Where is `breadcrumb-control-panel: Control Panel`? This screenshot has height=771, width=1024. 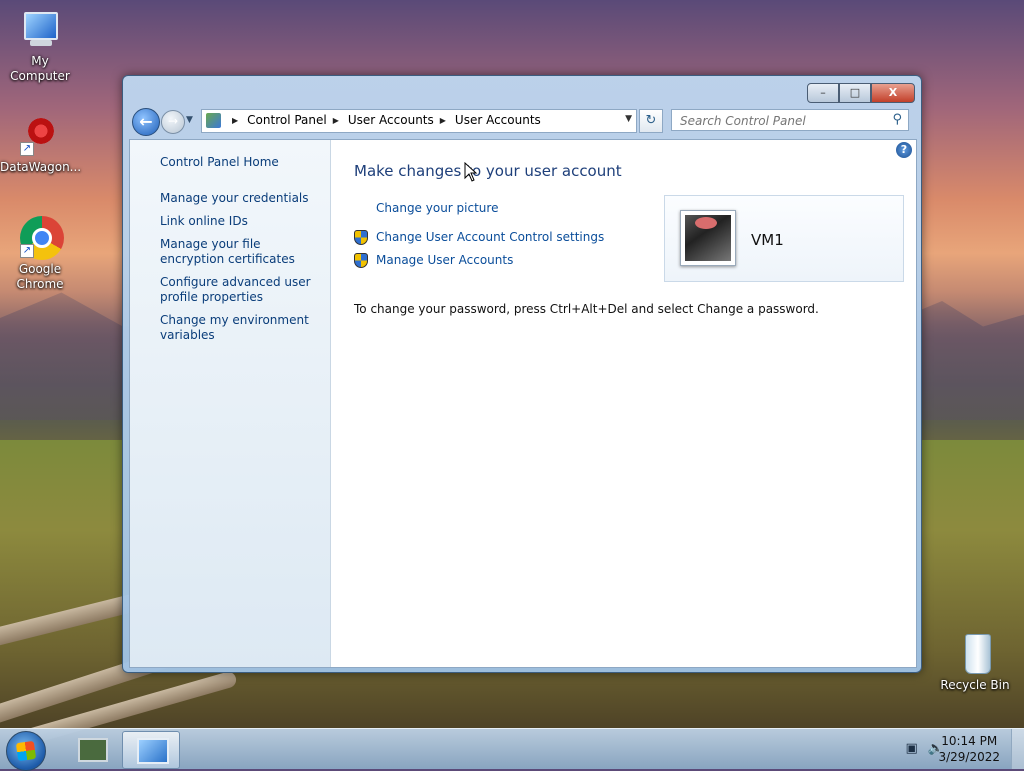
breadcrumb-control-panel: Control Panel is located at coordinates (287, 120).